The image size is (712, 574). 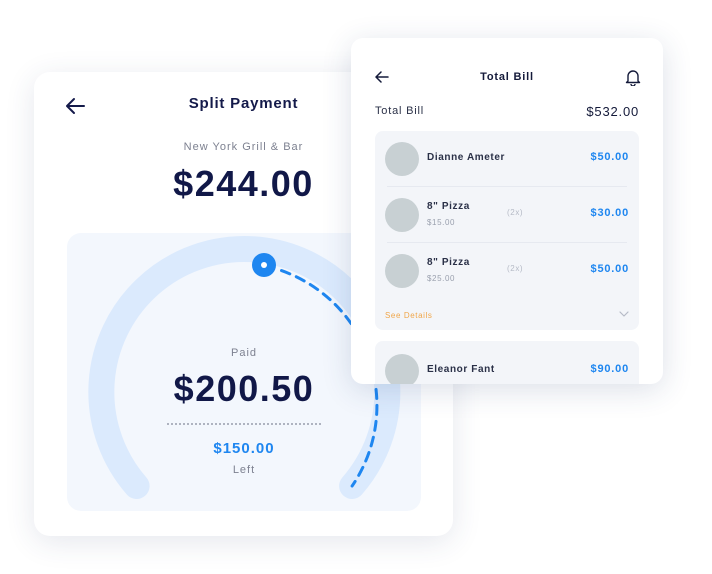 I want to click on list-item: Dianne Ameter $50.00, so click(x=507, y=159).